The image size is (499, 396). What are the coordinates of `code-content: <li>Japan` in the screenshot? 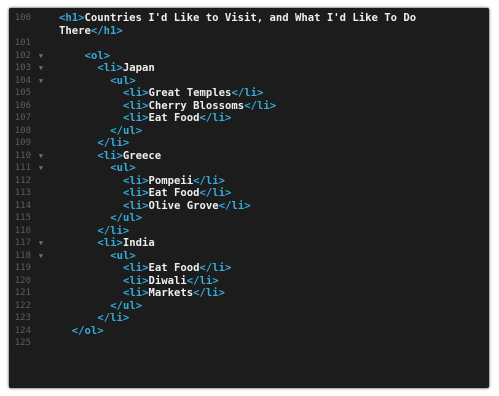 It's located at (125, 68).